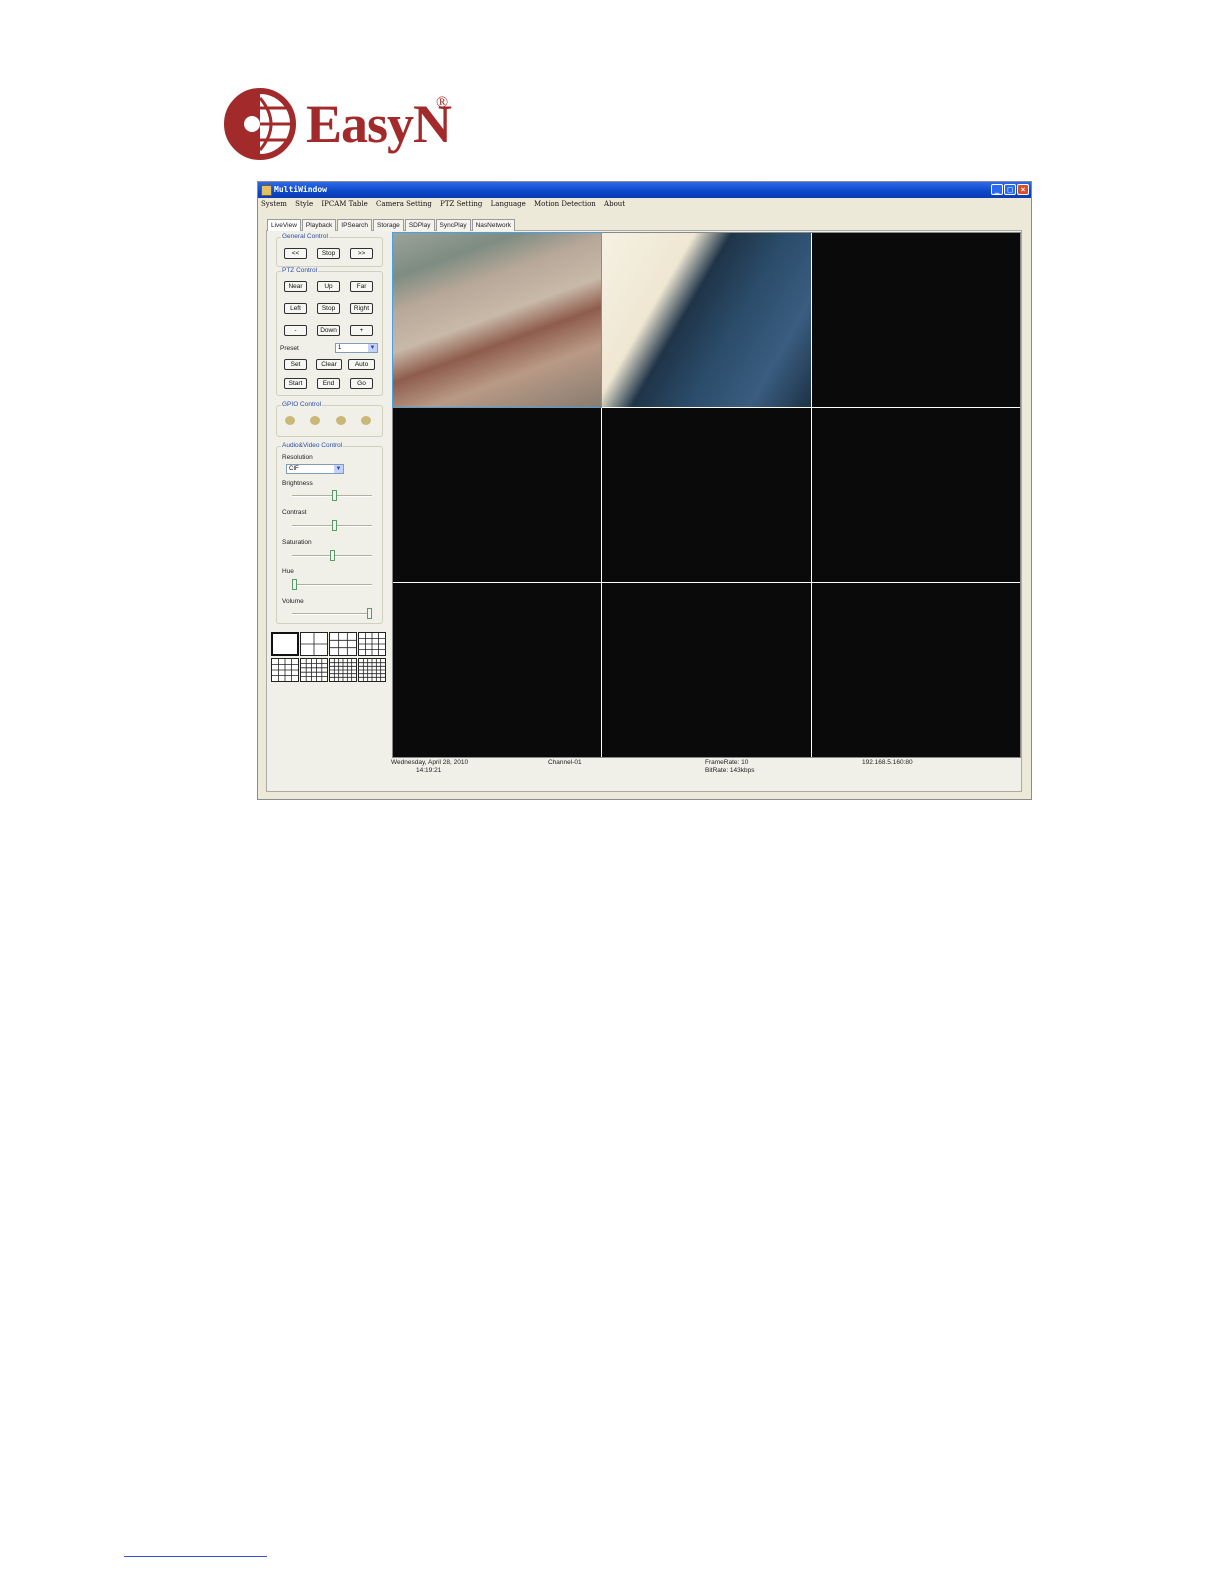  Describe the element at coordinates (328, 308) in the screenshot. I see `ptz-stop-button: Stop` at that location.